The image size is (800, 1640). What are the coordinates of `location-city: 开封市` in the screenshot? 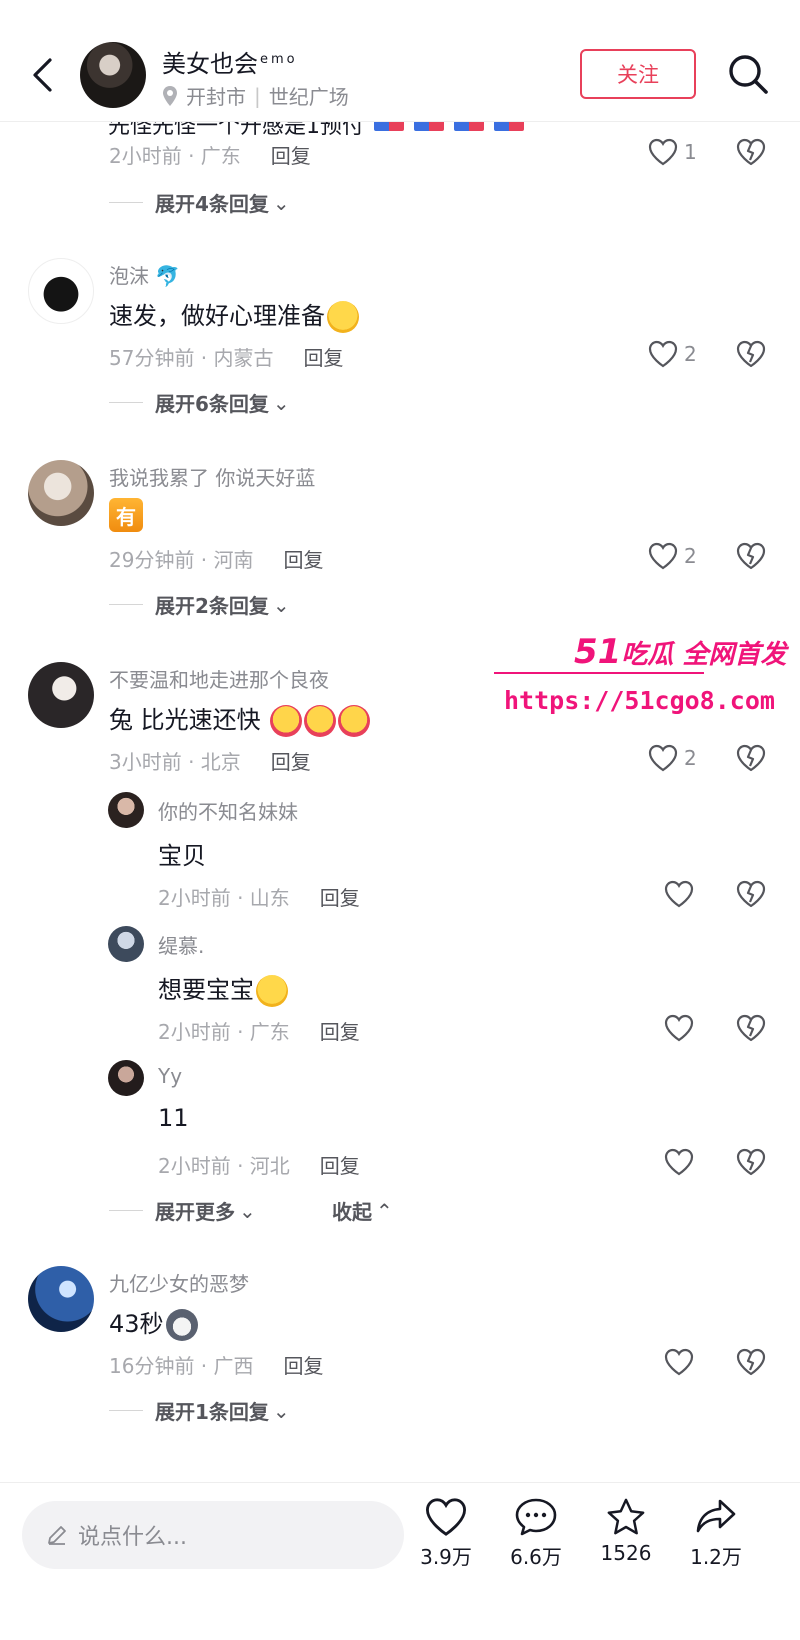 It's located at (216, 97).